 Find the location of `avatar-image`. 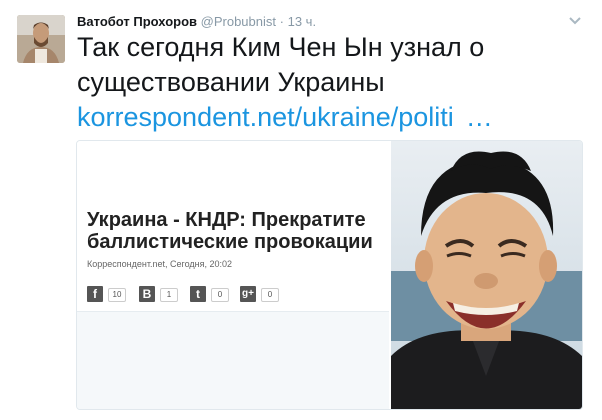

avatar-image is located at coordinates (41, 39).